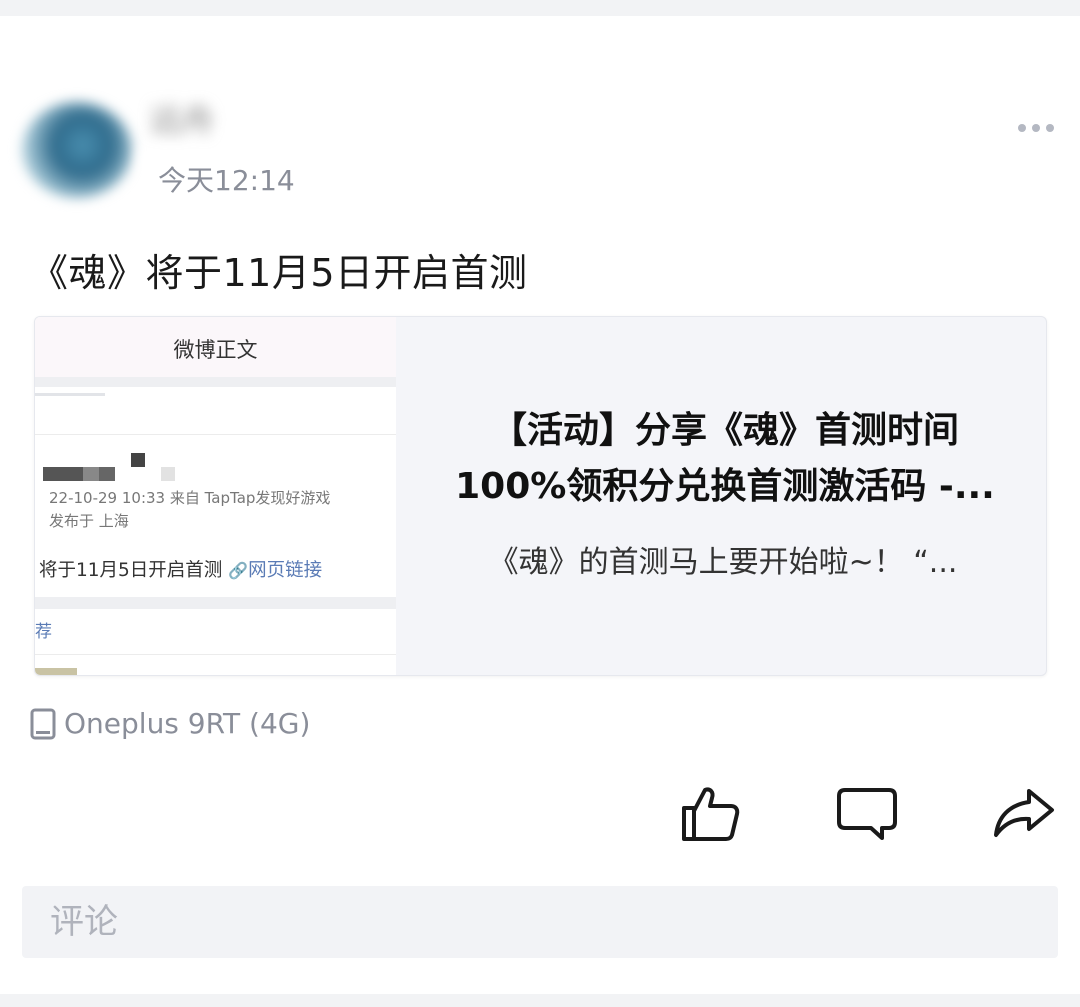 The image size is (1080, 1007). I want to click on share-icon, so click(1024, 813).